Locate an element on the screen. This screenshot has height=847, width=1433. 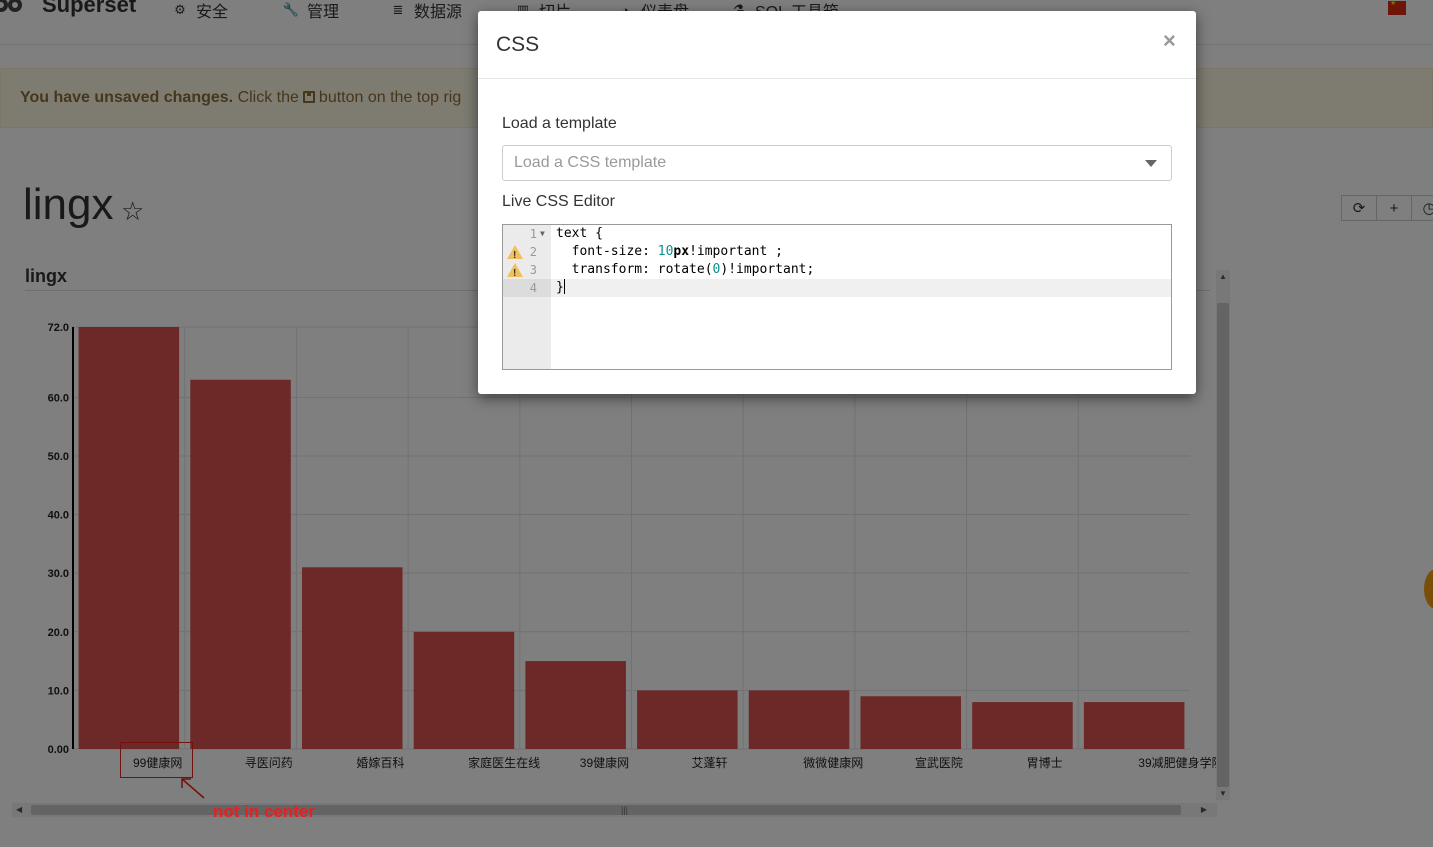
code-text: text { is located at coordinates (579, 233).